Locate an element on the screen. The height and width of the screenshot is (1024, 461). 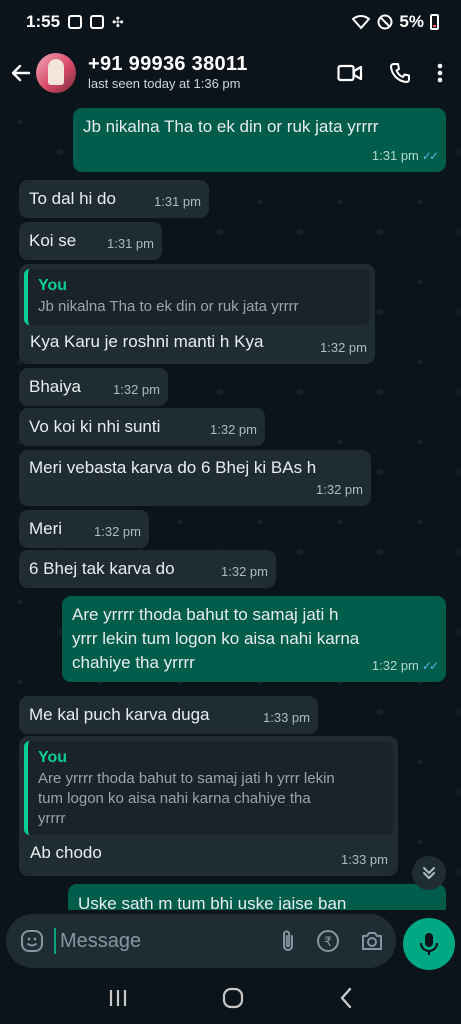
message-incoming: Koi se 1:31 pm is located at coordinates (90, 241).